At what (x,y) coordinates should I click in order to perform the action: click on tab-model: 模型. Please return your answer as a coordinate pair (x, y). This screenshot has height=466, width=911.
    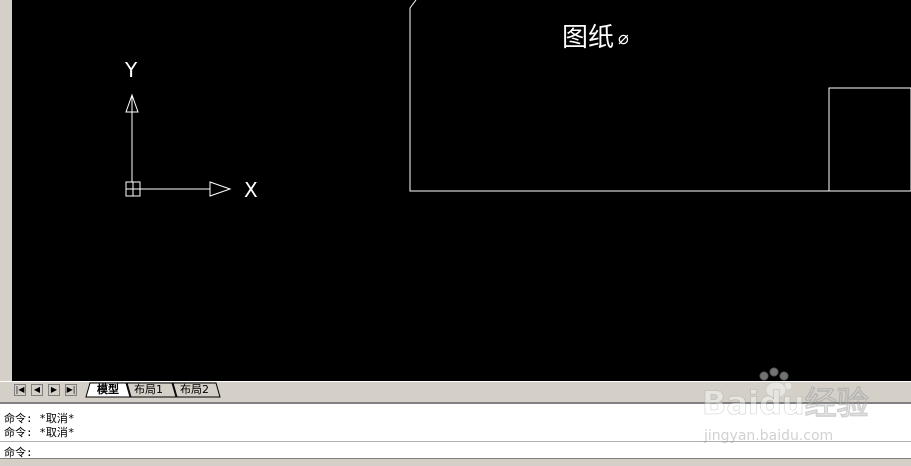
    Looking at the image, I should click on (108, 390).